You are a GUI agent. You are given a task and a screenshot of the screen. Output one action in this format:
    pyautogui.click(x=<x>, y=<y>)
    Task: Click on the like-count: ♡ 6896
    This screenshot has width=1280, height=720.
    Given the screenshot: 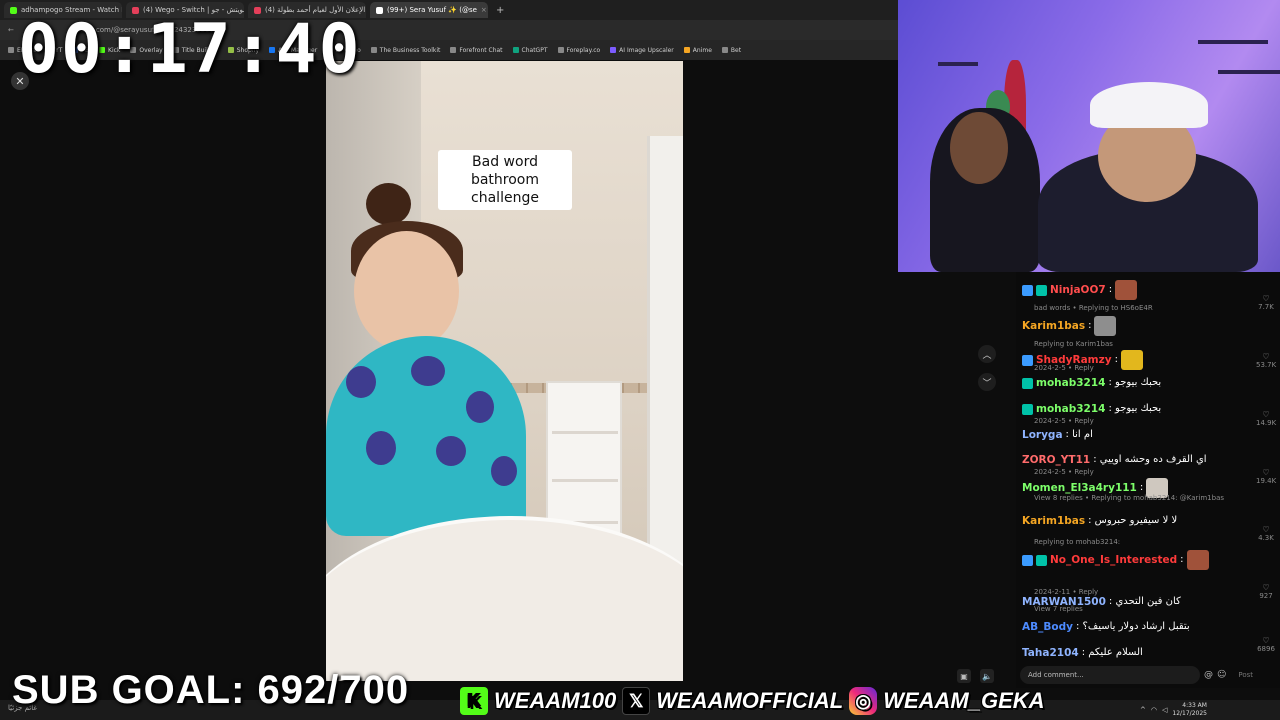 What is the action you would take?
    pyautogui.click(x=1266, y=644)
    